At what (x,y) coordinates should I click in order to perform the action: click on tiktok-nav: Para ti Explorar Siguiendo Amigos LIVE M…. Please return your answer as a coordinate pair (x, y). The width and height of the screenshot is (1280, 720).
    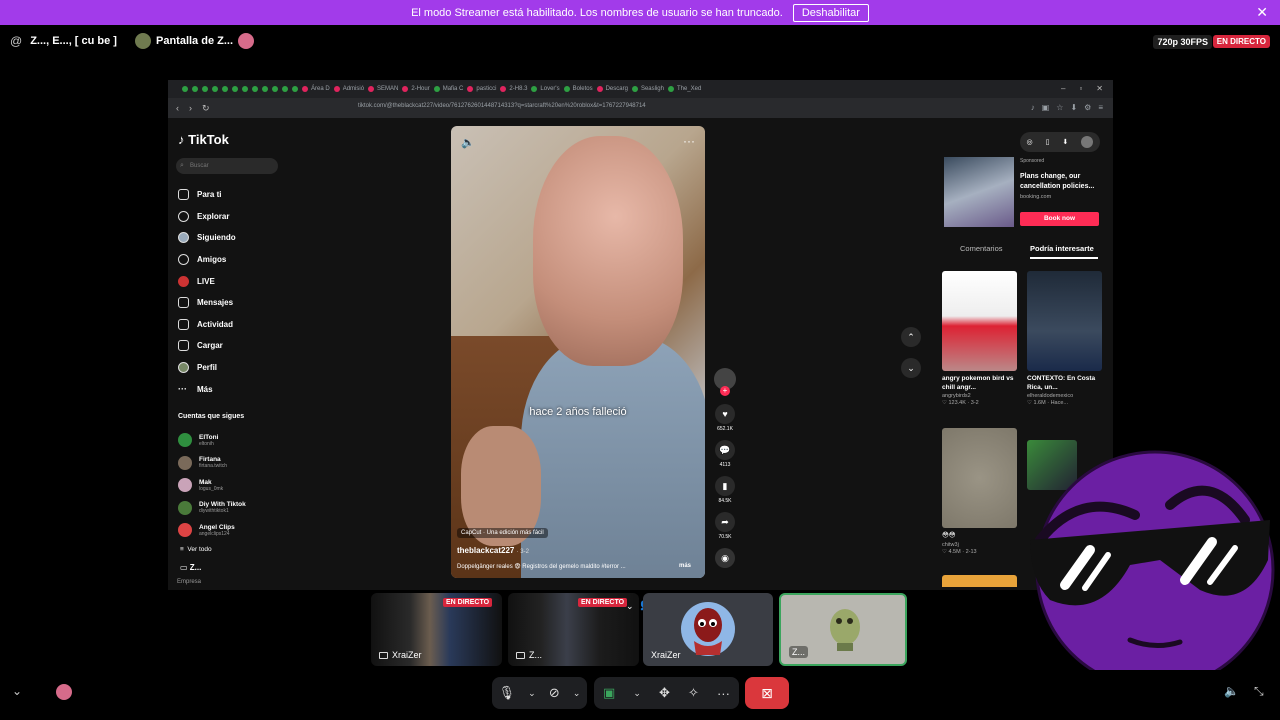
    Looking at the image, I should click on (228, 292).